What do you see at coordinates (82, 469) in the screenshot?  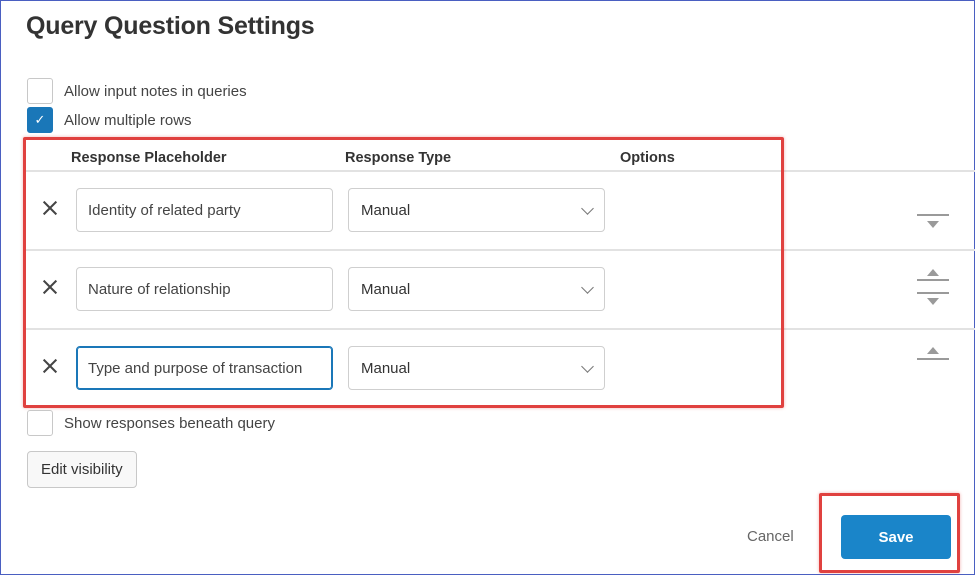 I see `edit-visibility-button: Edit visibility` at bounding box center [82, 469].